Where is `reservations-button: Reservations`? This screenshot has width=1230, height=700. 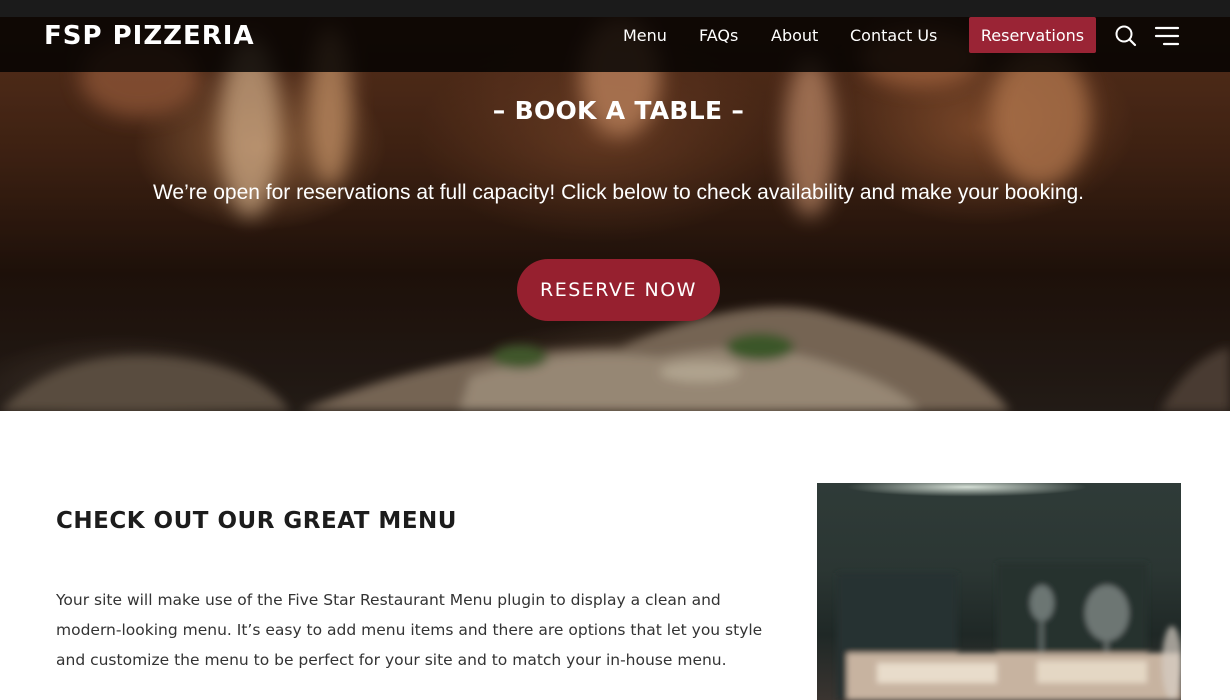
reservations-button: Reservations is located at coordinates (1032, 35).